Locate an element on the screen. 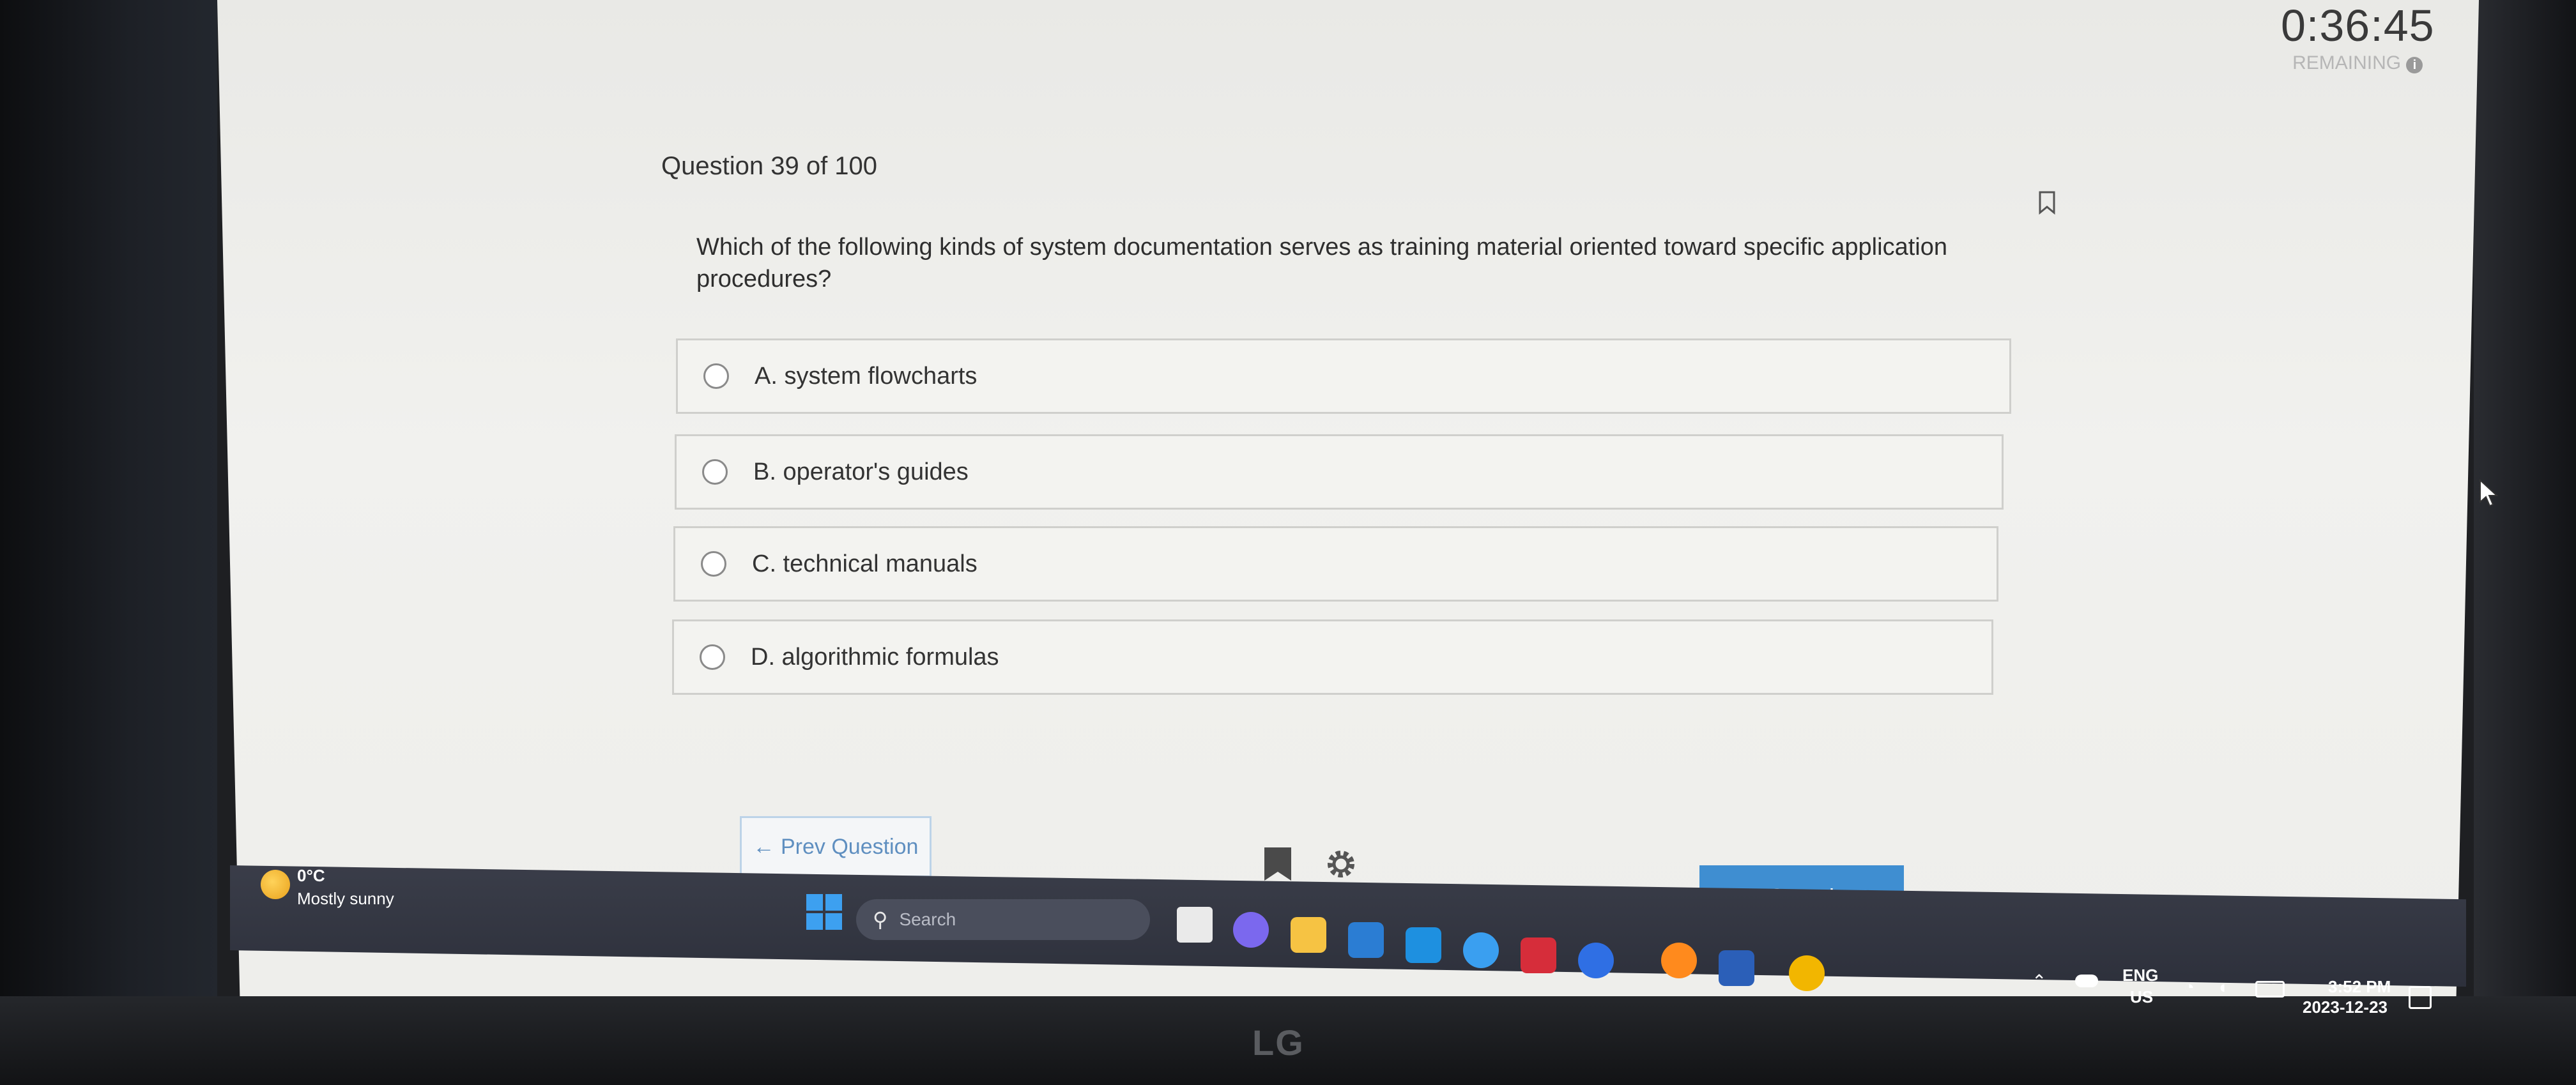 The image size is (2576, 1085). mail-icon is located at coordinates (1423, 945).